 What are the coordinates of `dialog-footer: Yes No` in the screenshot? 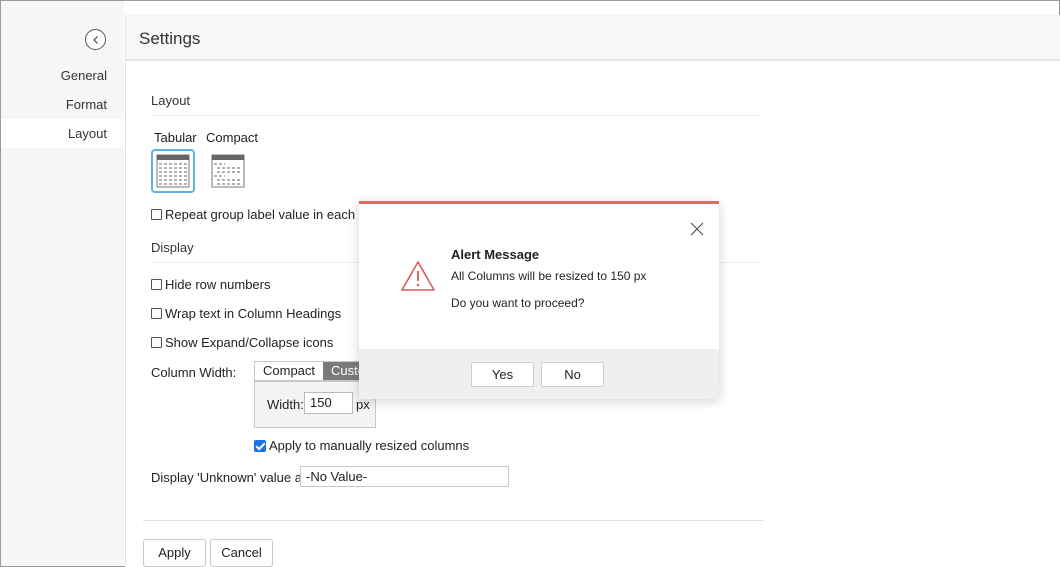 It's located at (539, 374).